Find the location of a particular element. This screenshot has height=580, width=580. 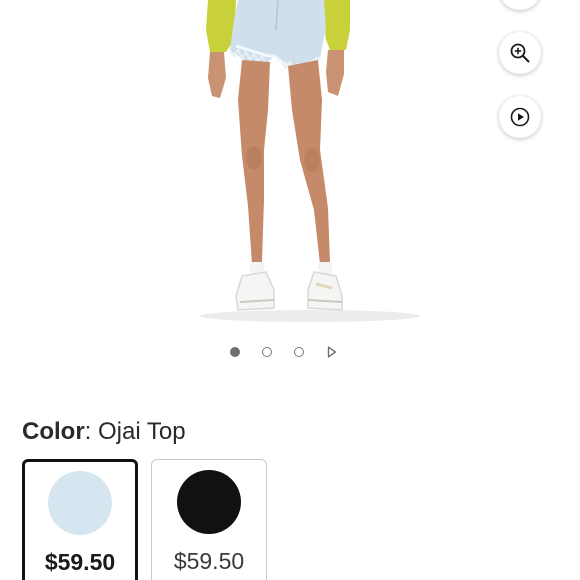

play-circle-icon is located at coordinates (520, 117).